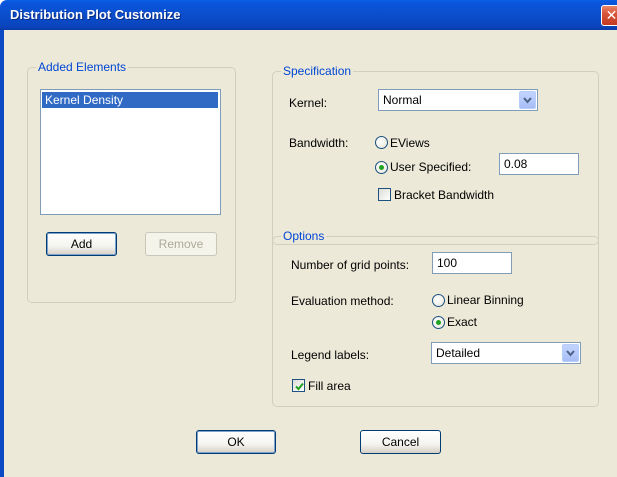 This screenshot has width=617, height=477. I want to click on kernel-label: Kernel:, so click(308, 103).